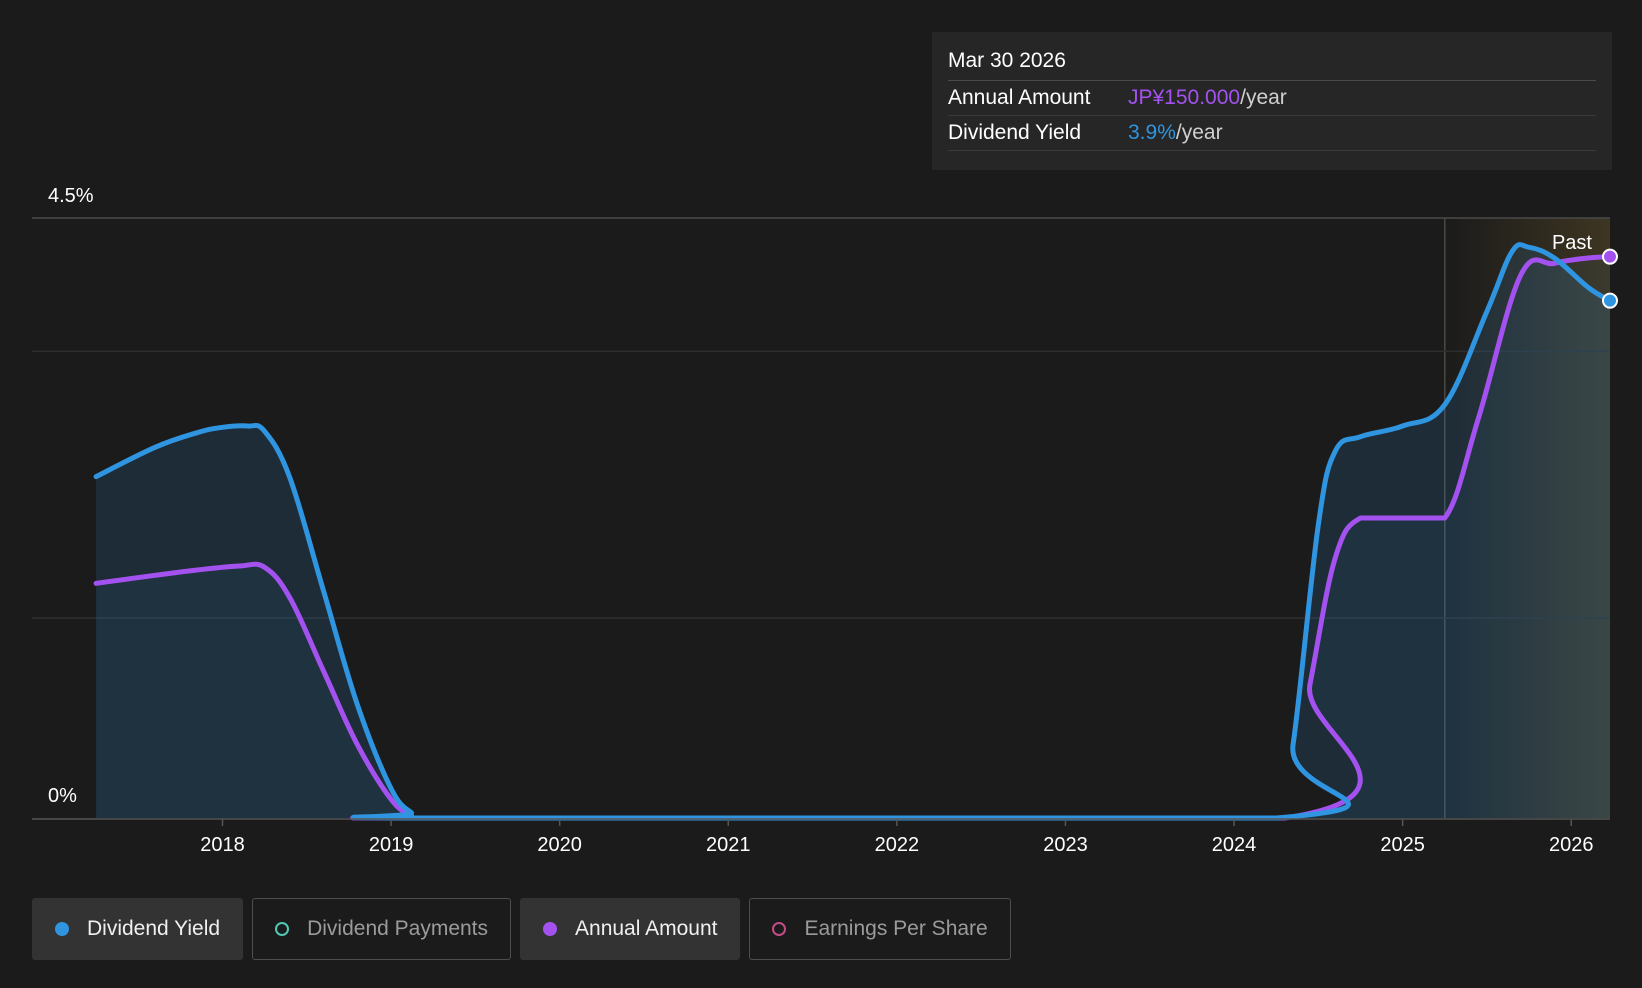  Describe the element at coordinates (897, 845) in the screenshot. I see `x-tick-label: 2022` at that location.